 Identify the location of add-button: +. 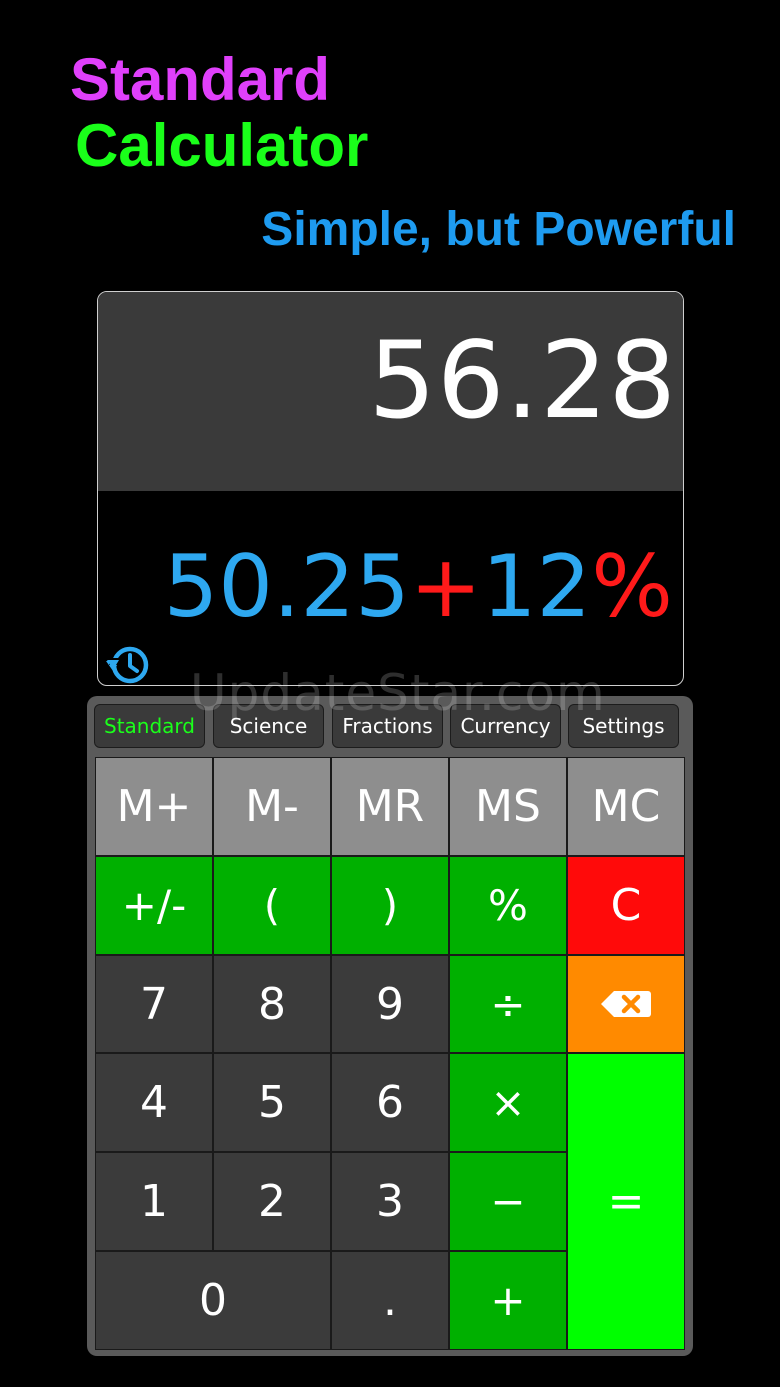
(508, 1300).